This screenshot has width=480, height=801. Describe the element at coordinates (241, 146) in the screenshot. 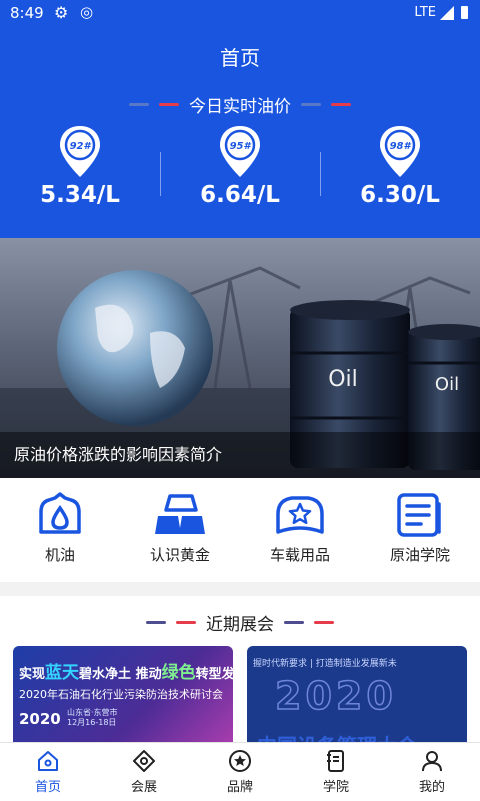

I see `fuel-grade-label: 95#` at that location.